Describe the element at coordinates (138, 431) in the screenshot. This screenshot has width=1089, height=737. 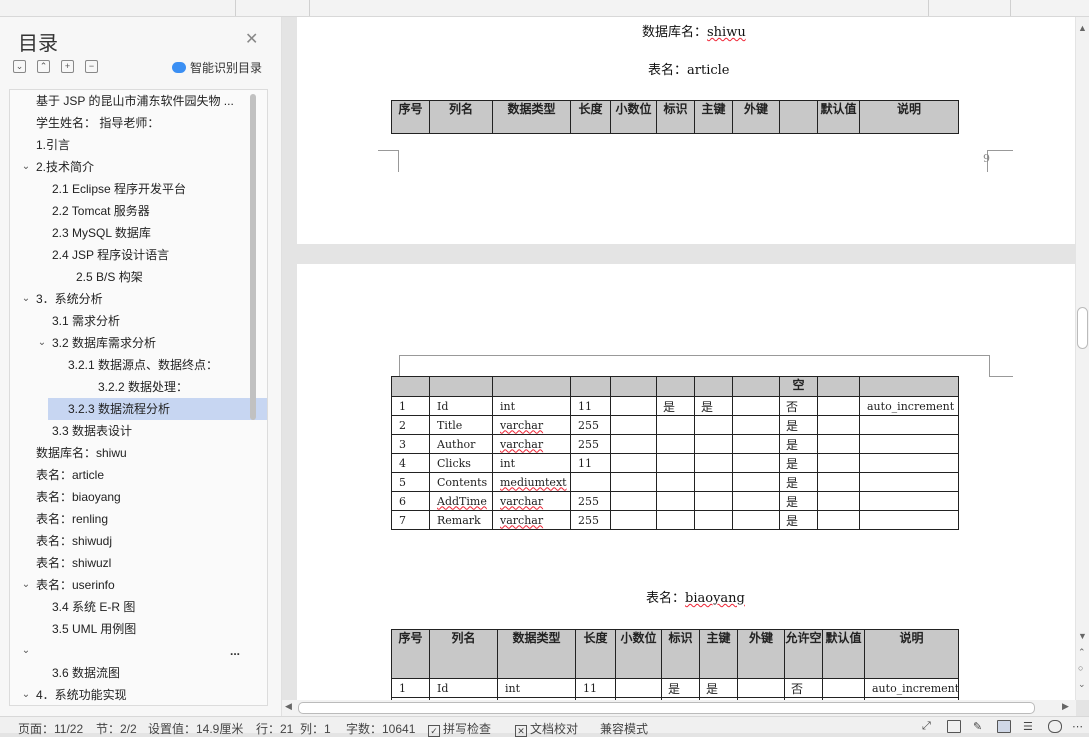
I see `toc-item: 3.3 数据表设计` at that location.